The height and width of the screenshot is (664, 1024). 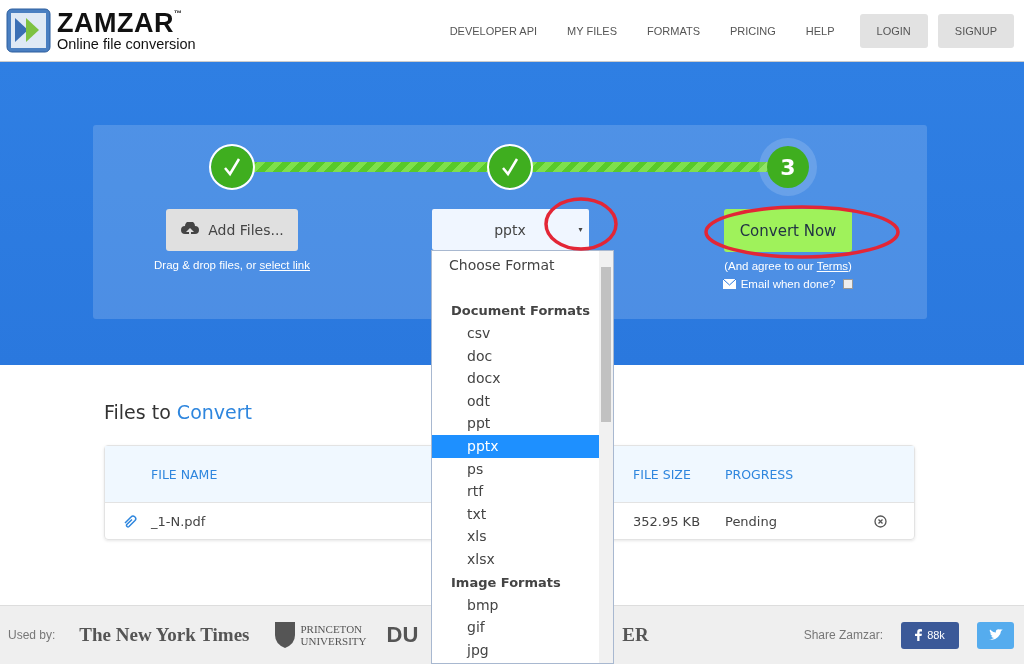 What do you see at coordinates (515, 469) in the screenshot?
I see `format-option: ps` at bounding box center [515, 469].